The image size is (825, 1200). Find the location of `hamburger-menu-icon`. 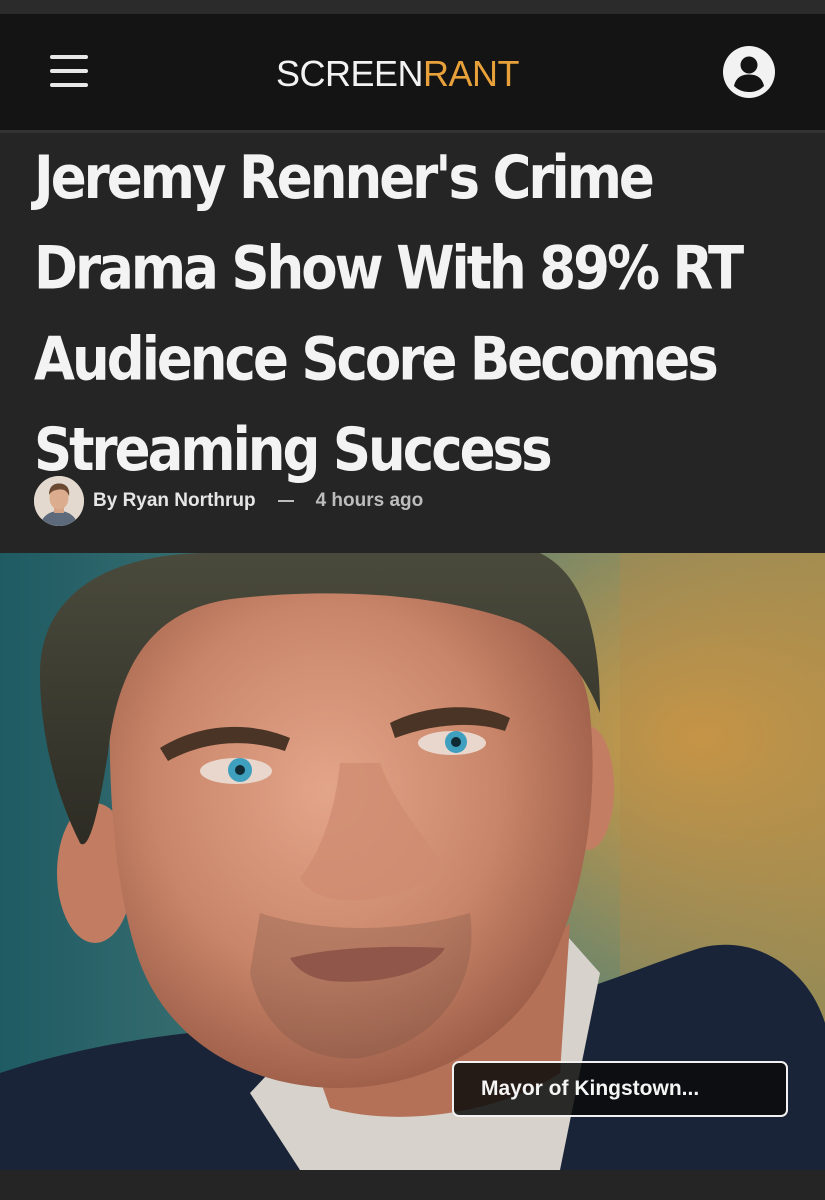

hamburger-menu-icon is located at coordinates (70, 72).